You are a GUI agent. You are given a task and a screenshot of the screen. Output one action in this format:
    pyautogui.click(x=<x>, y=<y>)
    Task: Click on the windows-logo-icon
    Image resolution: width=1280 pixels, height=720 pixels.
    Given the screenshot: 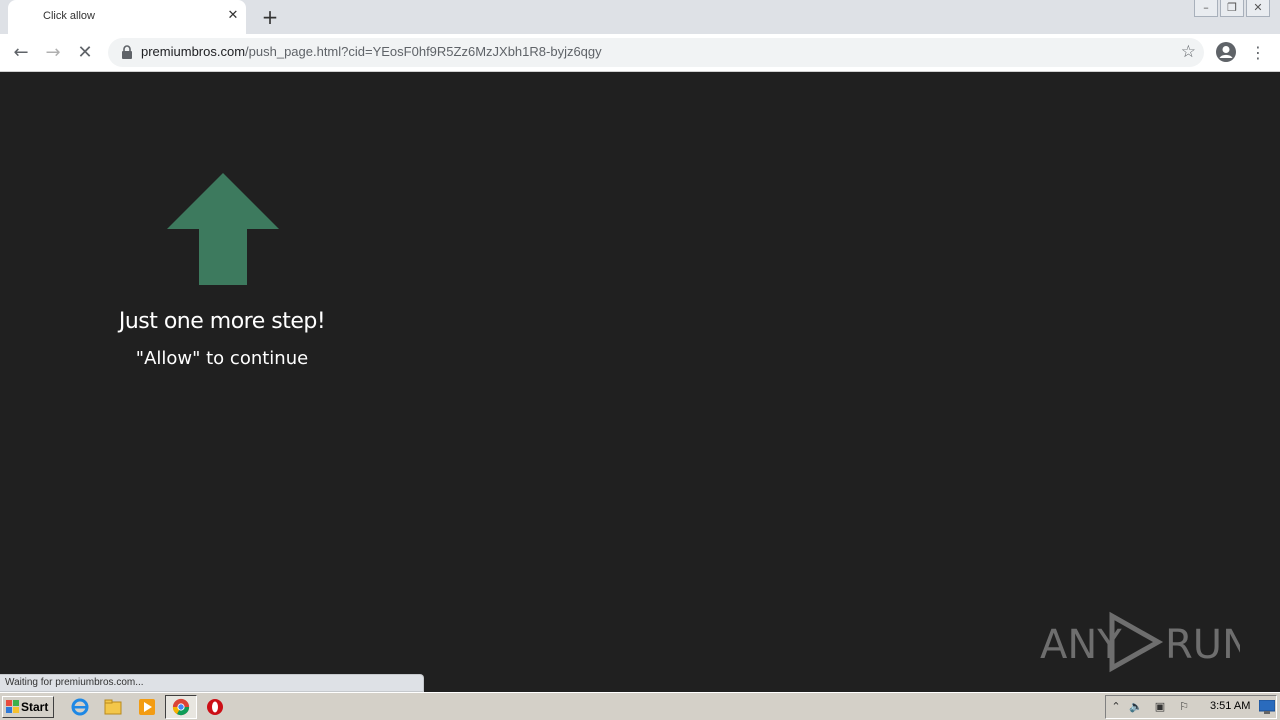 What is the action you would take?
    pyautogui.click(x=12, y=706)
    